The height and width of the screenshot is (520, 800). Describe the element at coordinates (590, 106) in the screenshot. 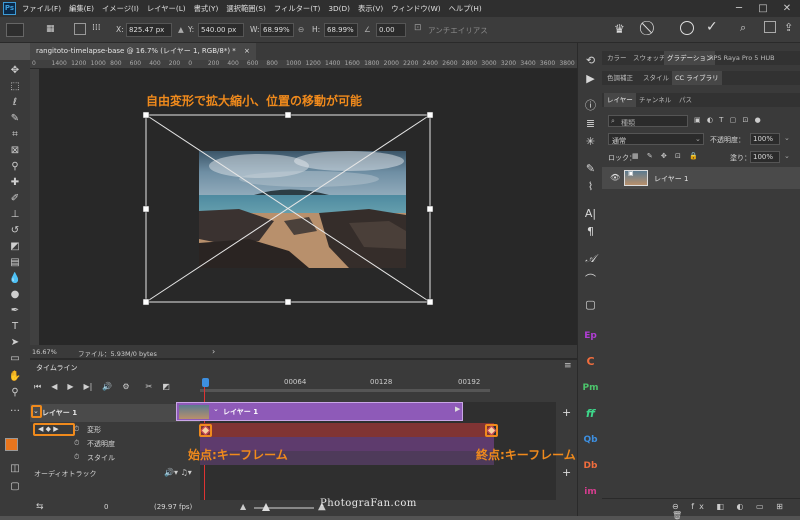

I see `info-icon: ⓘ` at that location.